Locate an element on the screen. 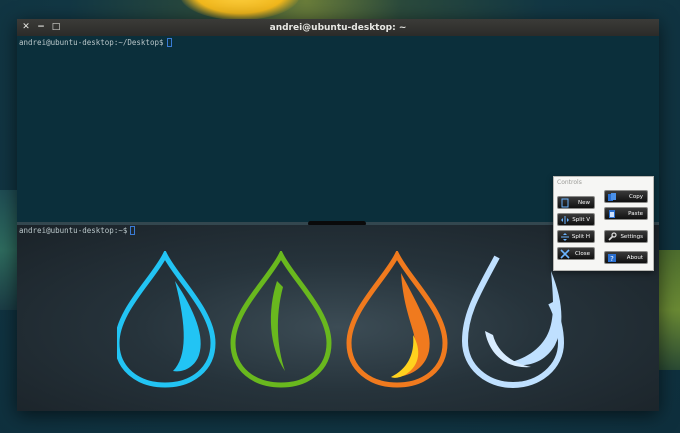 This screenshot has width=680, height=433. window-controls: ✕ − □ is located at coordinates (41, 27).